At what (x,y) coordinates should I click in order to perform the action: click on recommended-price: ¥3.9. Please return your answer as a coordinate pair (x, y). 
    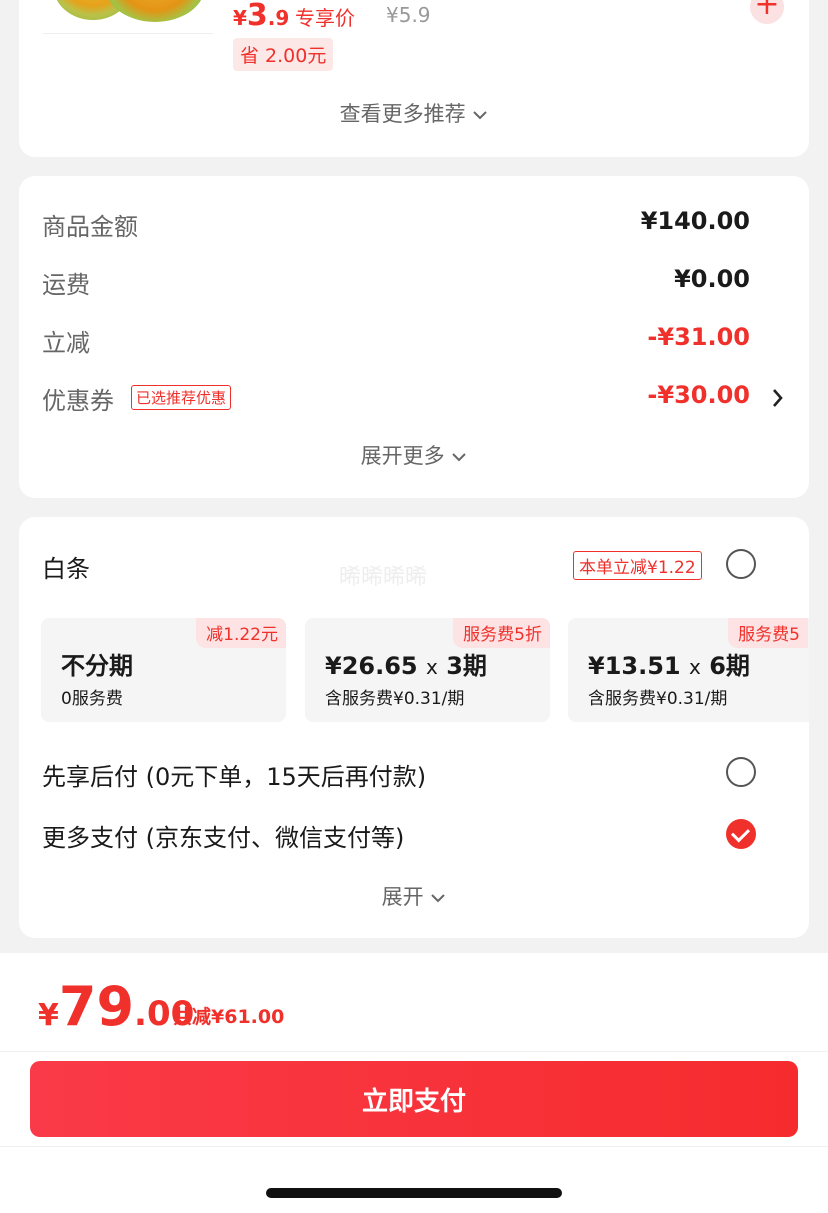
    Looking at the image, I should click on (261, 16).